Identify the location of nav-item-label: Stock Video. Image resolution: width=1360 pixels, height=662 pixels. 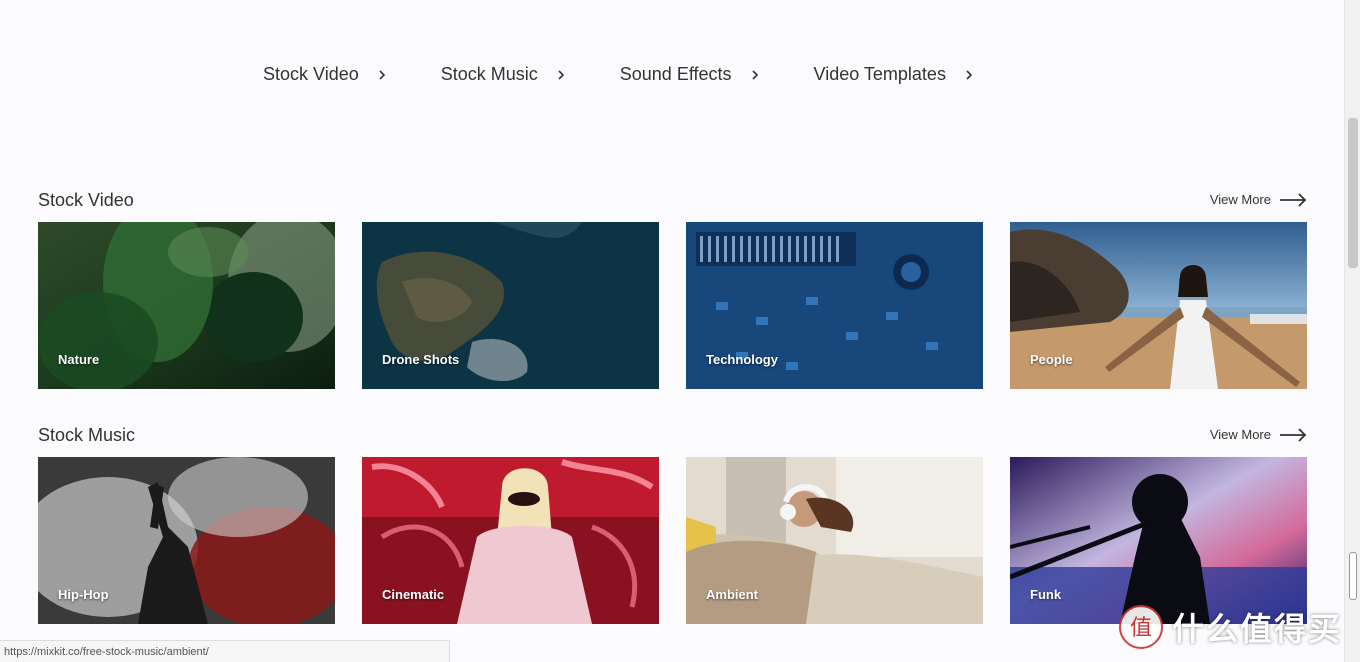
(311, 74).